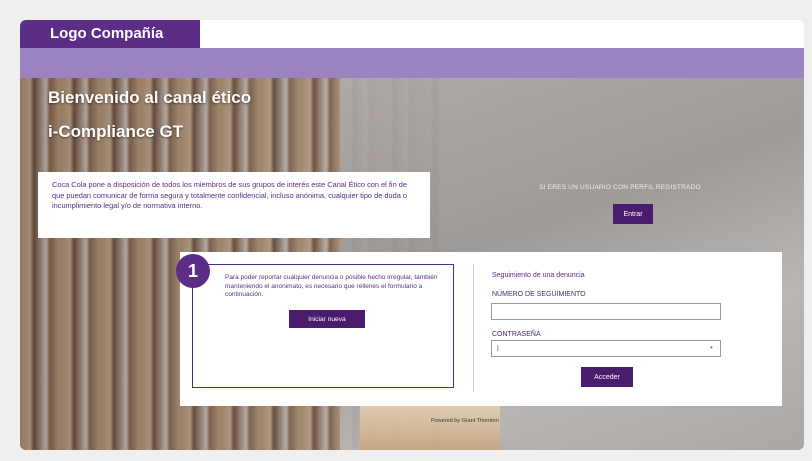 The height and width of the screenshot is (461, 812). I want to click on access-button: Acceder, so click(607, 377).